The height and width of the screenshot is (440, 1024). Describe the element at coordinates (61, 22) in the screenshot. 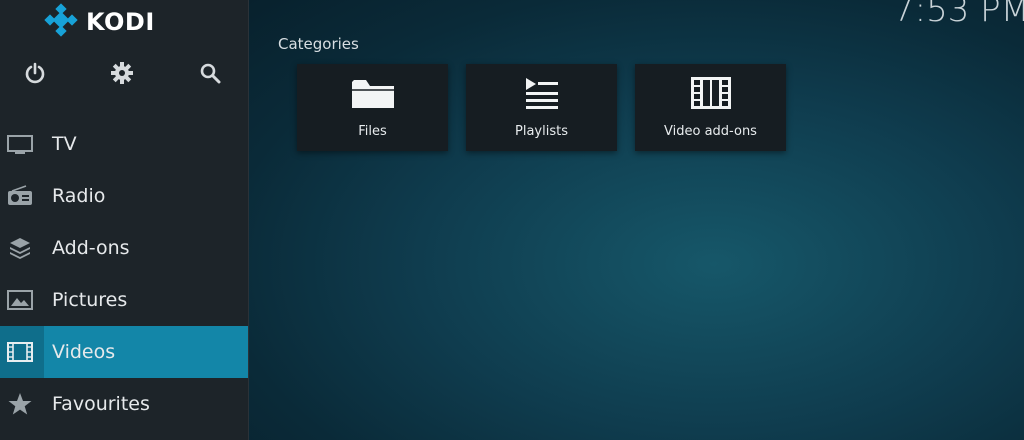

I see `kodi-logo-icon` at that location.